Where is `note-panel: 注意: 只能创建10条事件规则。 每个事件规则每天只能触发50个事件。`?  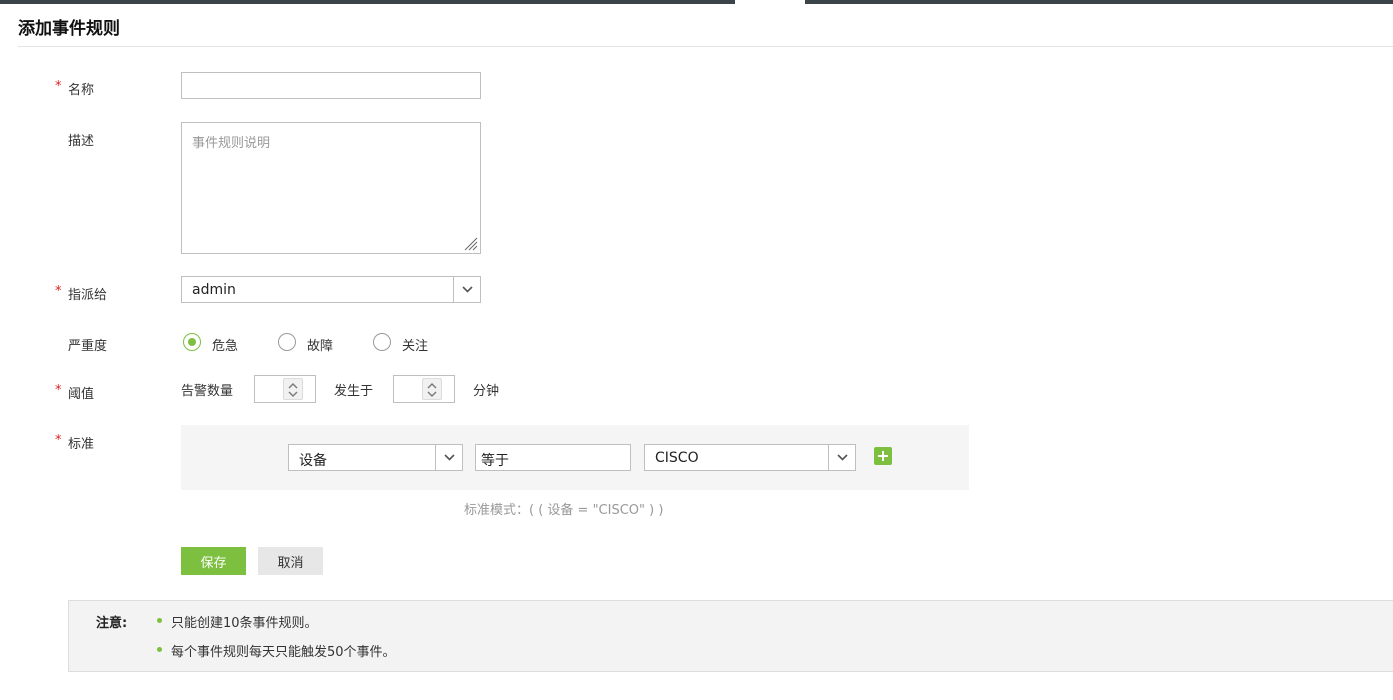 note-panel: 注意: 只能创建10条事件规则。 每个事件规则每天只能触发50个事件。 is located at coordinates (730, 636).